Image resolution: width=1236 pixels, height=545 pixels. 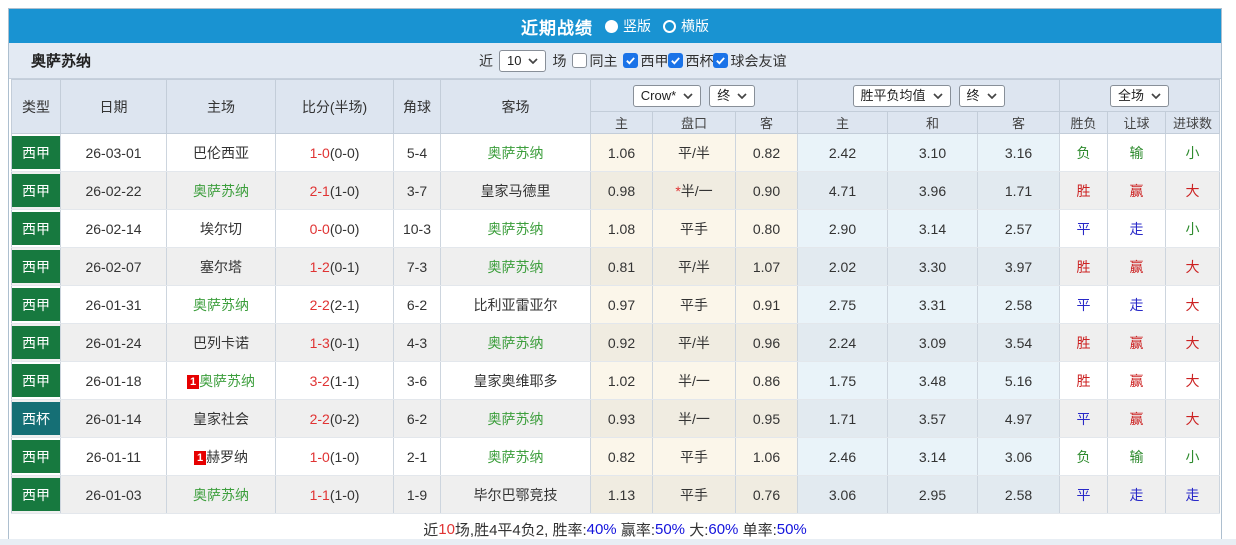 What do you see at coordinates (417, 266) in the screenshot?
I see `corner-cell: 7-3` at bounding box center [417, 266].